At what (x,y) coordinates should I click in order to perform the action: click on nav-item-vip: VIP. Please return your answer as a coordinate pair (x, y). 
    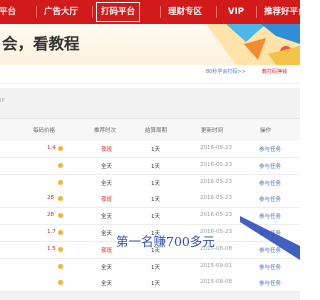
    Looking at the image, I should click on (236, 12).